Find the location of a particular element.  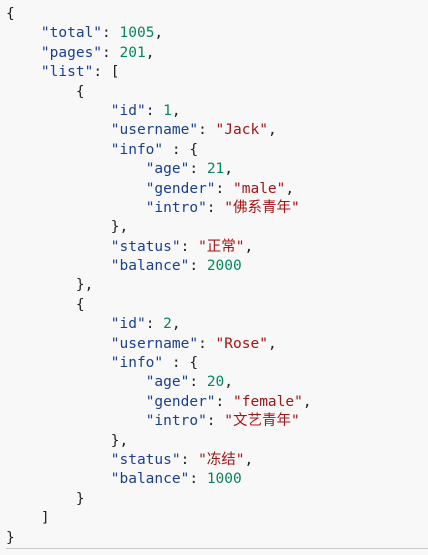

code-line: "intro": "文艺青年" is located at coordinates (217, 421).